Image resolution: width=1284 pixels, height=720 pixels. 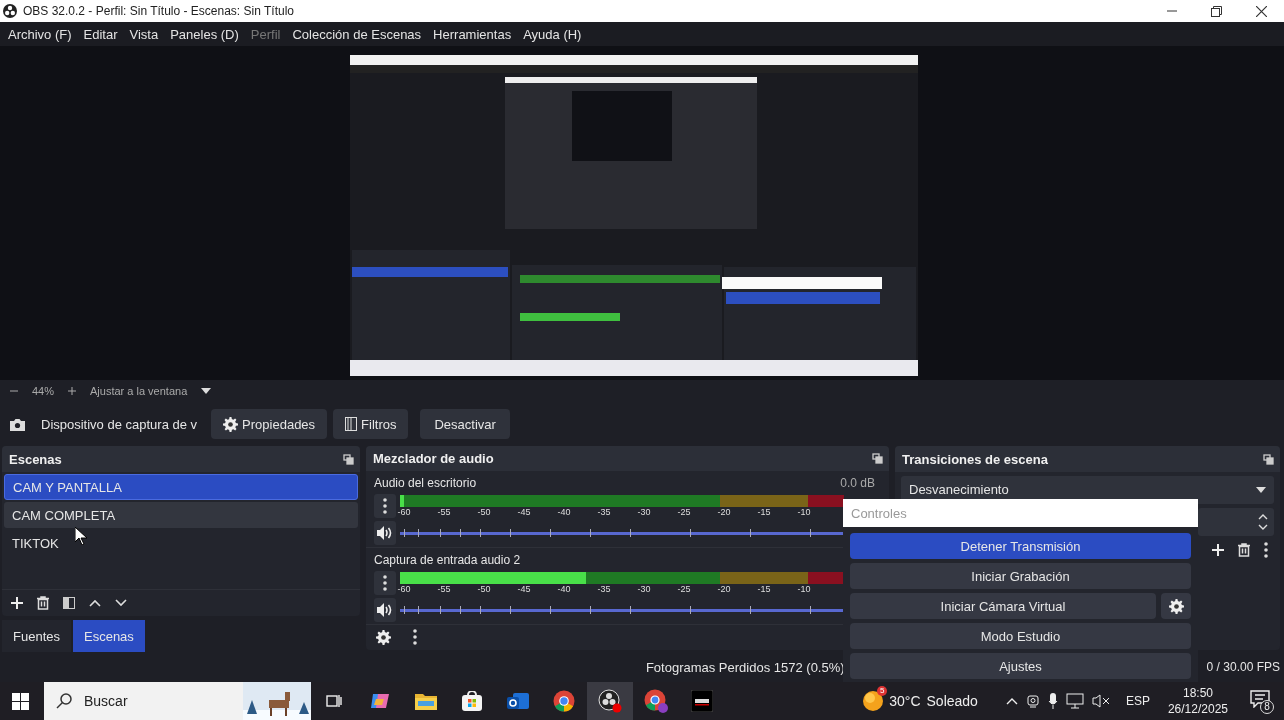 What do you see at coordinates (109, 636) in the screenshot?
I see `dock-tab: Escenas` at bounding box center [109, 636].